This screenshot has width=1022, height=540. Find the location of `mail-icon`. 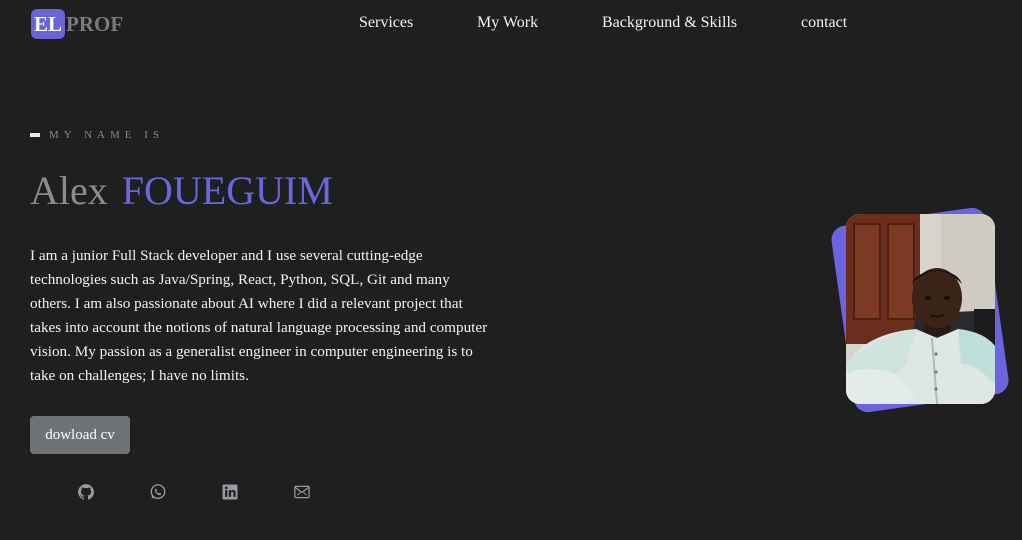

mail-icon is located at coordinates (302, 492).